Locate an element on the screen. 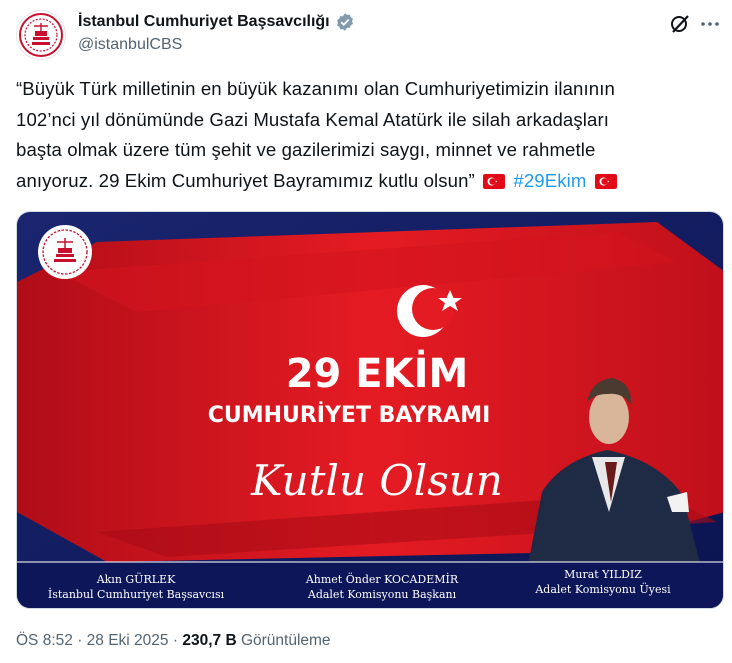 The image size is (732, 663). grok-icon is located at coordinates (680, 24).